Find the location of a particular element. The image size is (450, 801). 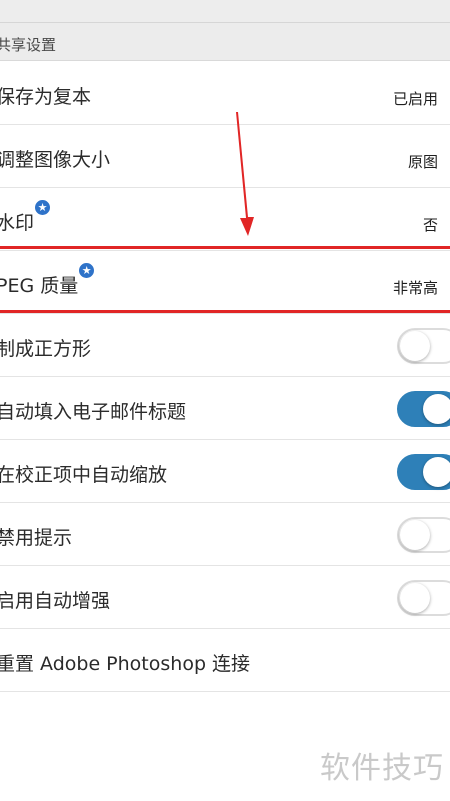

auto-email-subject-toggle is located at coordinates (423, 409).